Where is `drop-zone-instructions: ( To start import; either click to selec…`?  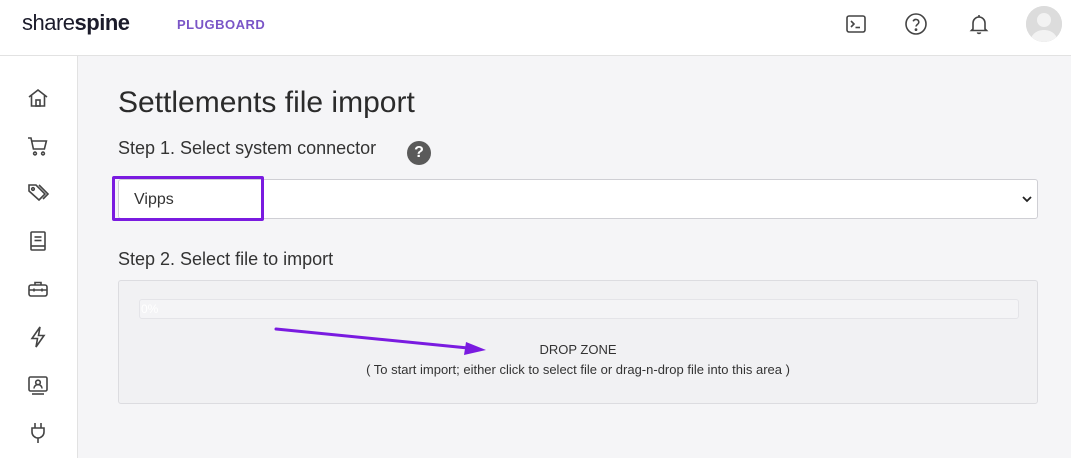
drop-zone-instructions: ( To start import; either click to selec… is located at coordinates (578, 369).